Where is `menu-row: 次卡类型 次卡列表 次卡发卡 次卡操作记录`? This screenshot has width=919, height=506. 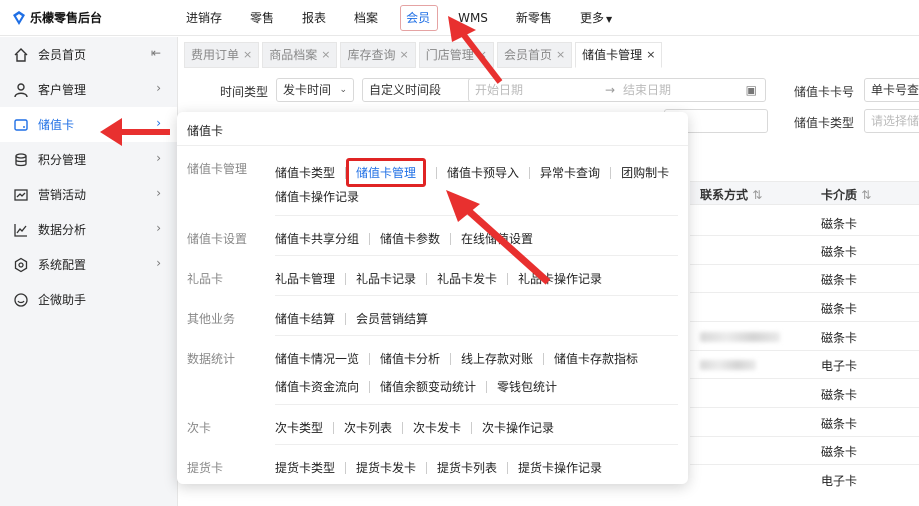
menu-row: 次卡类型 次卡列表 次卡发卡 次卡操作记录 is located at coordinates (414, 427).